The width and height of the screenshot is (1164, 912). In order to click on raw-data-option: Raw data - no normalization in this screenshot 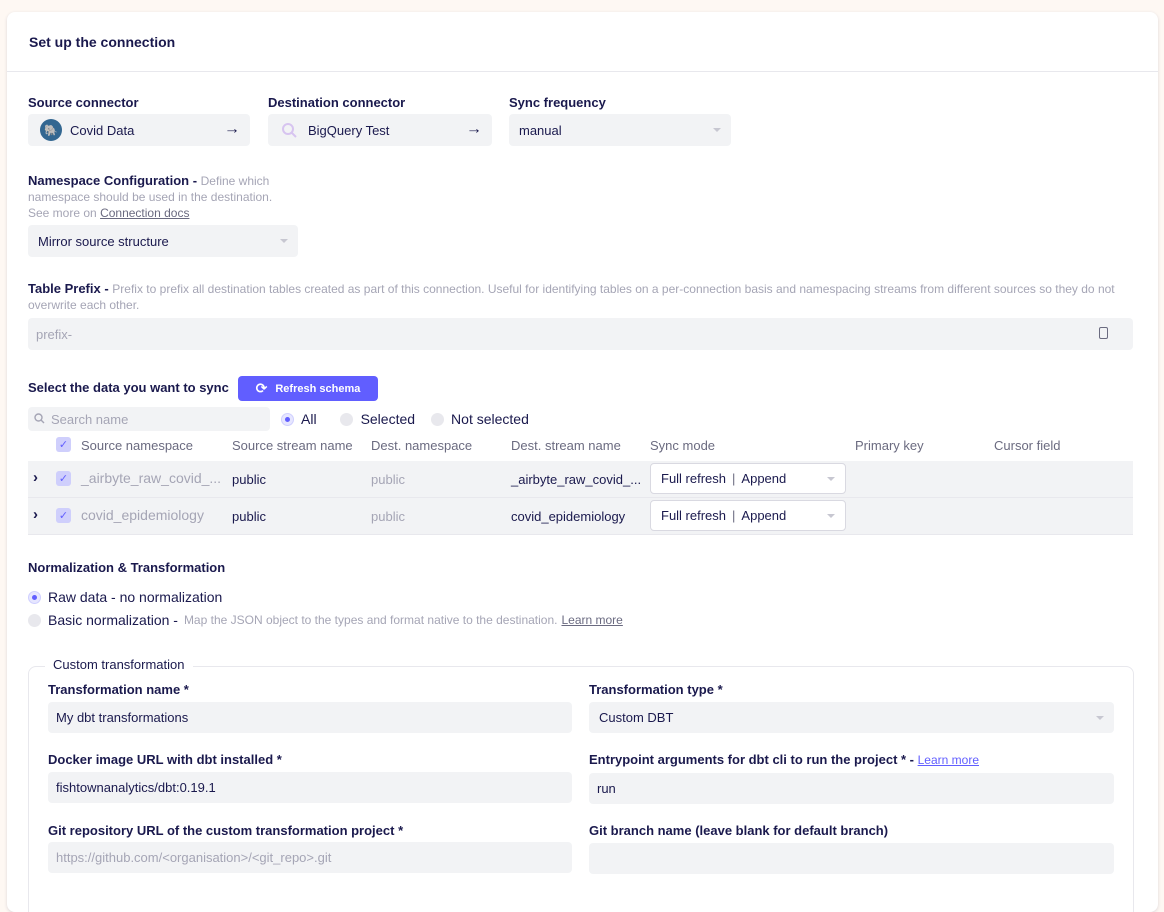, I will do `click(125, 597)`.